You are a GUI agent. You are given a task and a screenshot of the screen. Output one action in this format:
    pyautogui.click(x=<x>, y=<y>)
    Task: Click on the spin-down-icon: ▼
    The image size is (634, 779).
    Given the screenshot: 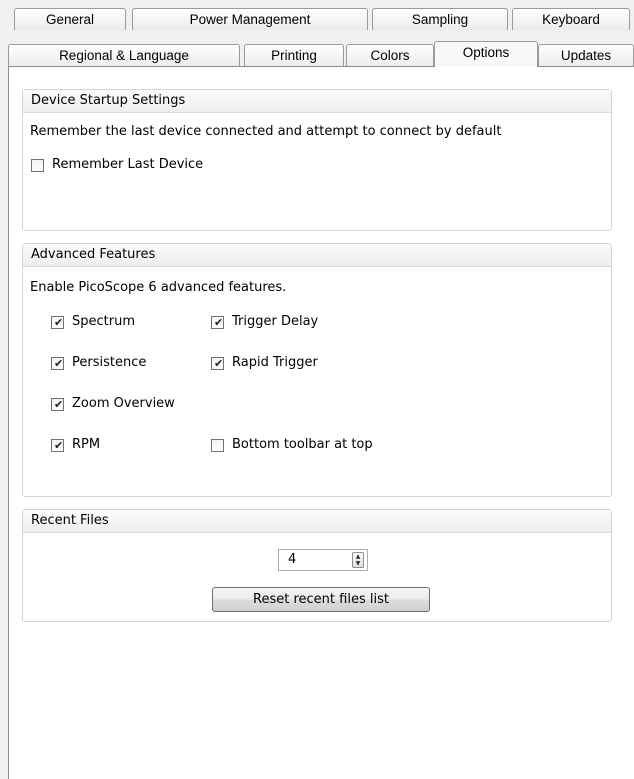 What is the action you would take?
    pyautogui.click(x=358, y=563)
    